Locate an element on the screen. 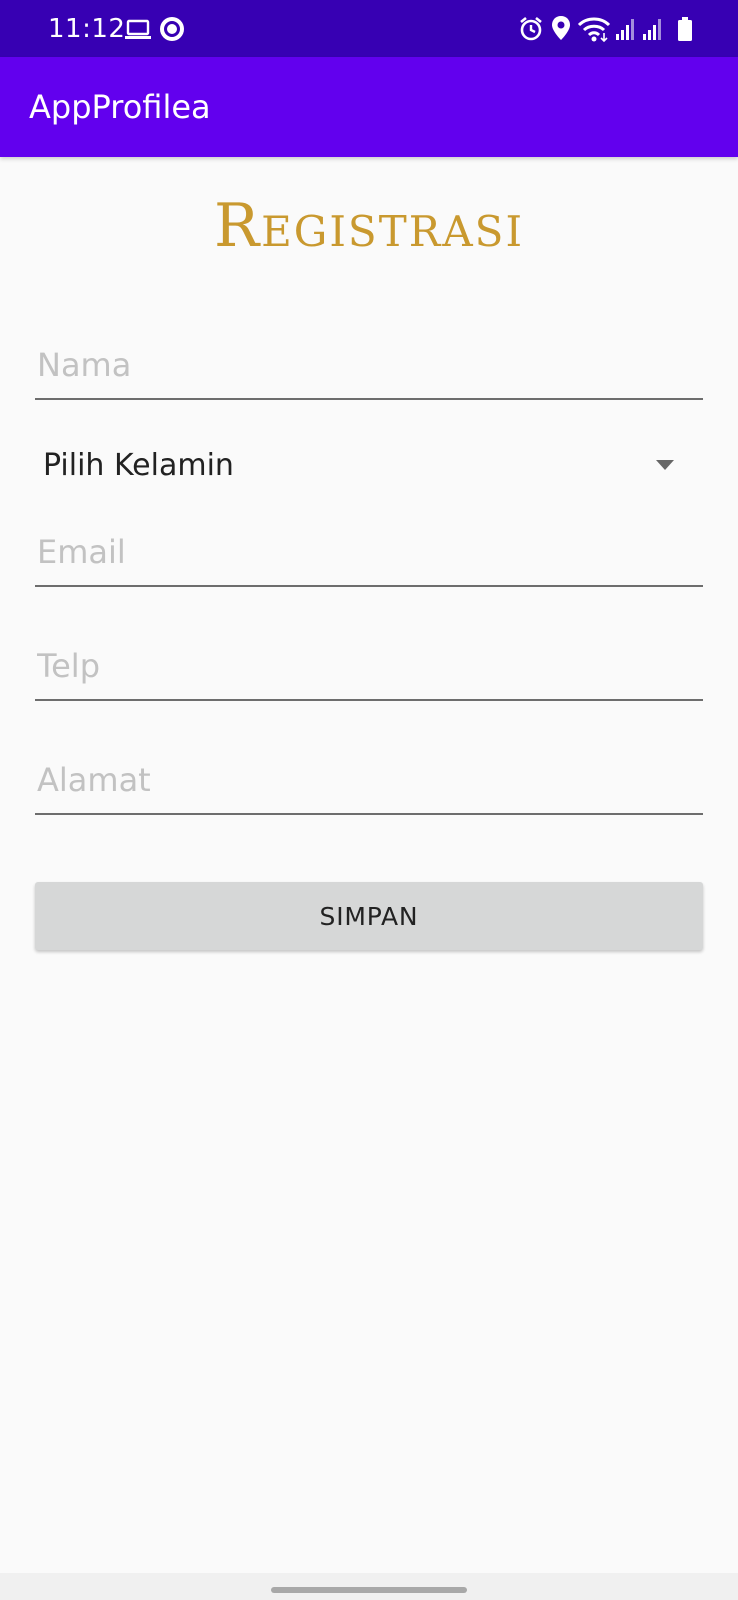 The width and height of the screenshot is (738, 1600). app-title: AppProfilea is located at coordinates (120, 107).